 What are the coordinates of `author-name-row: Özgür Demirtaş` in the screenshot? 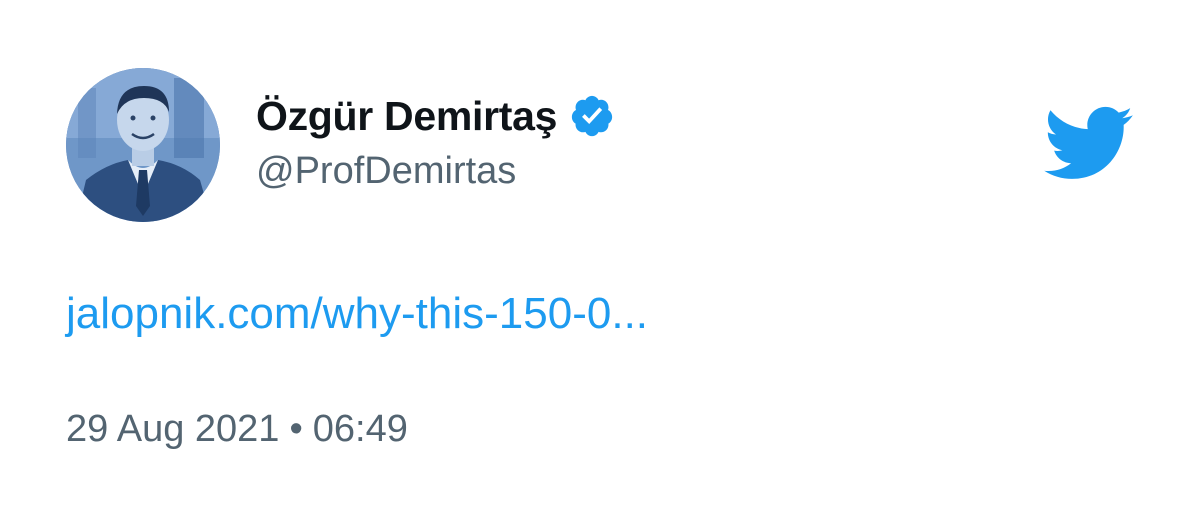 It's located at (435, 116).